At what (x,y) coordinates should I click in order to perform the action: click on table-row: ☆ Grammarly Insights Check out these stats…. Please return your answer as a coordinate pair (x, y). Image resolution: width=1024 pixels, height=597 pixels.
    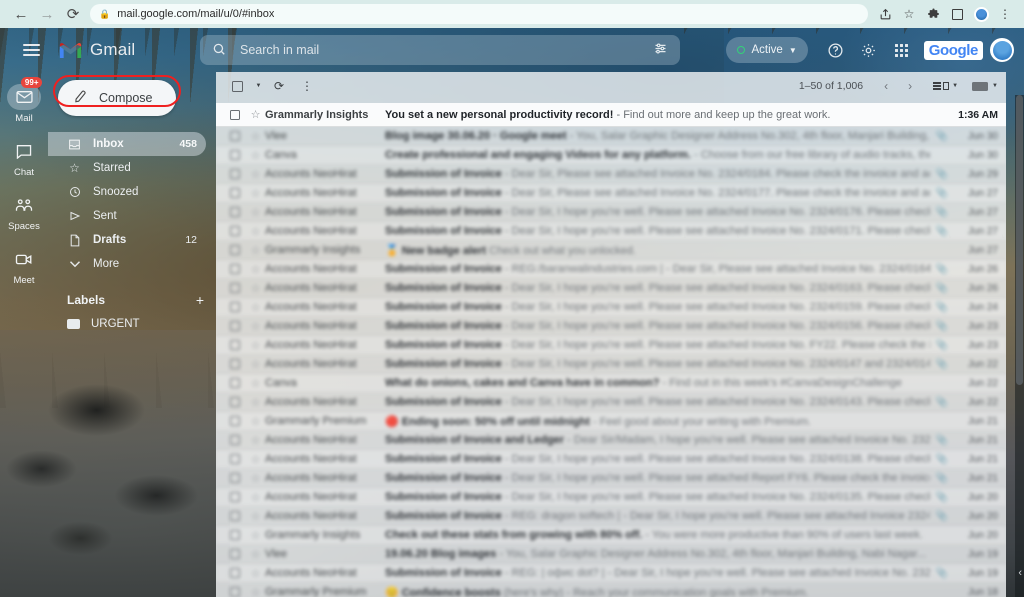
    Looking at the image, I should click on (611, 535).